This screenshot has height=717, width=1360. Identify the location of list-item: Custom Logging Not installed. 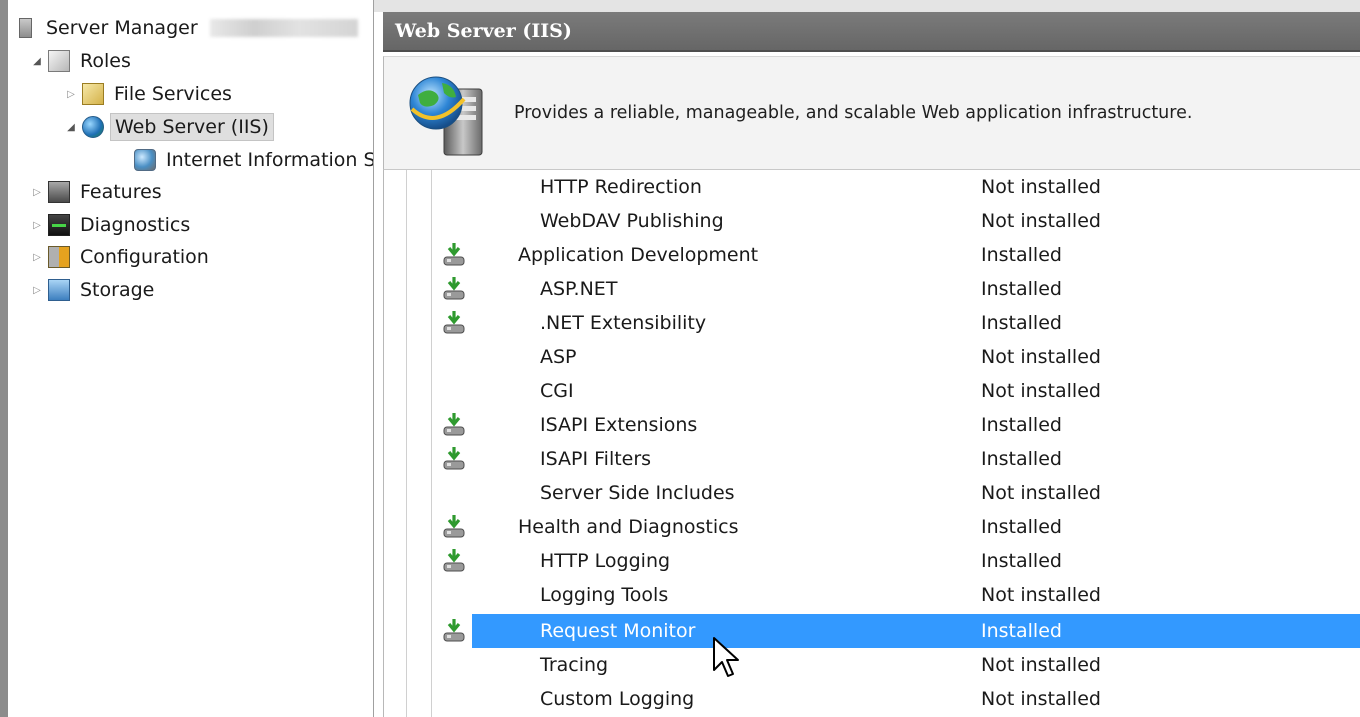
(872, 699).